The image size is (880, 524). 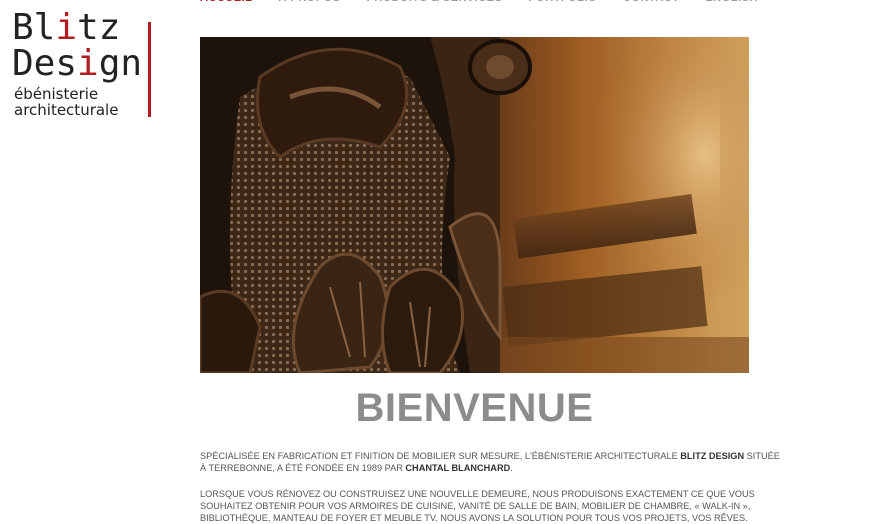 What do you see at coordinates (434, 4) in the screenshot?
I see `nav-produits-services: PRODUITS & SERVICES` at bounding box center [434, 4].